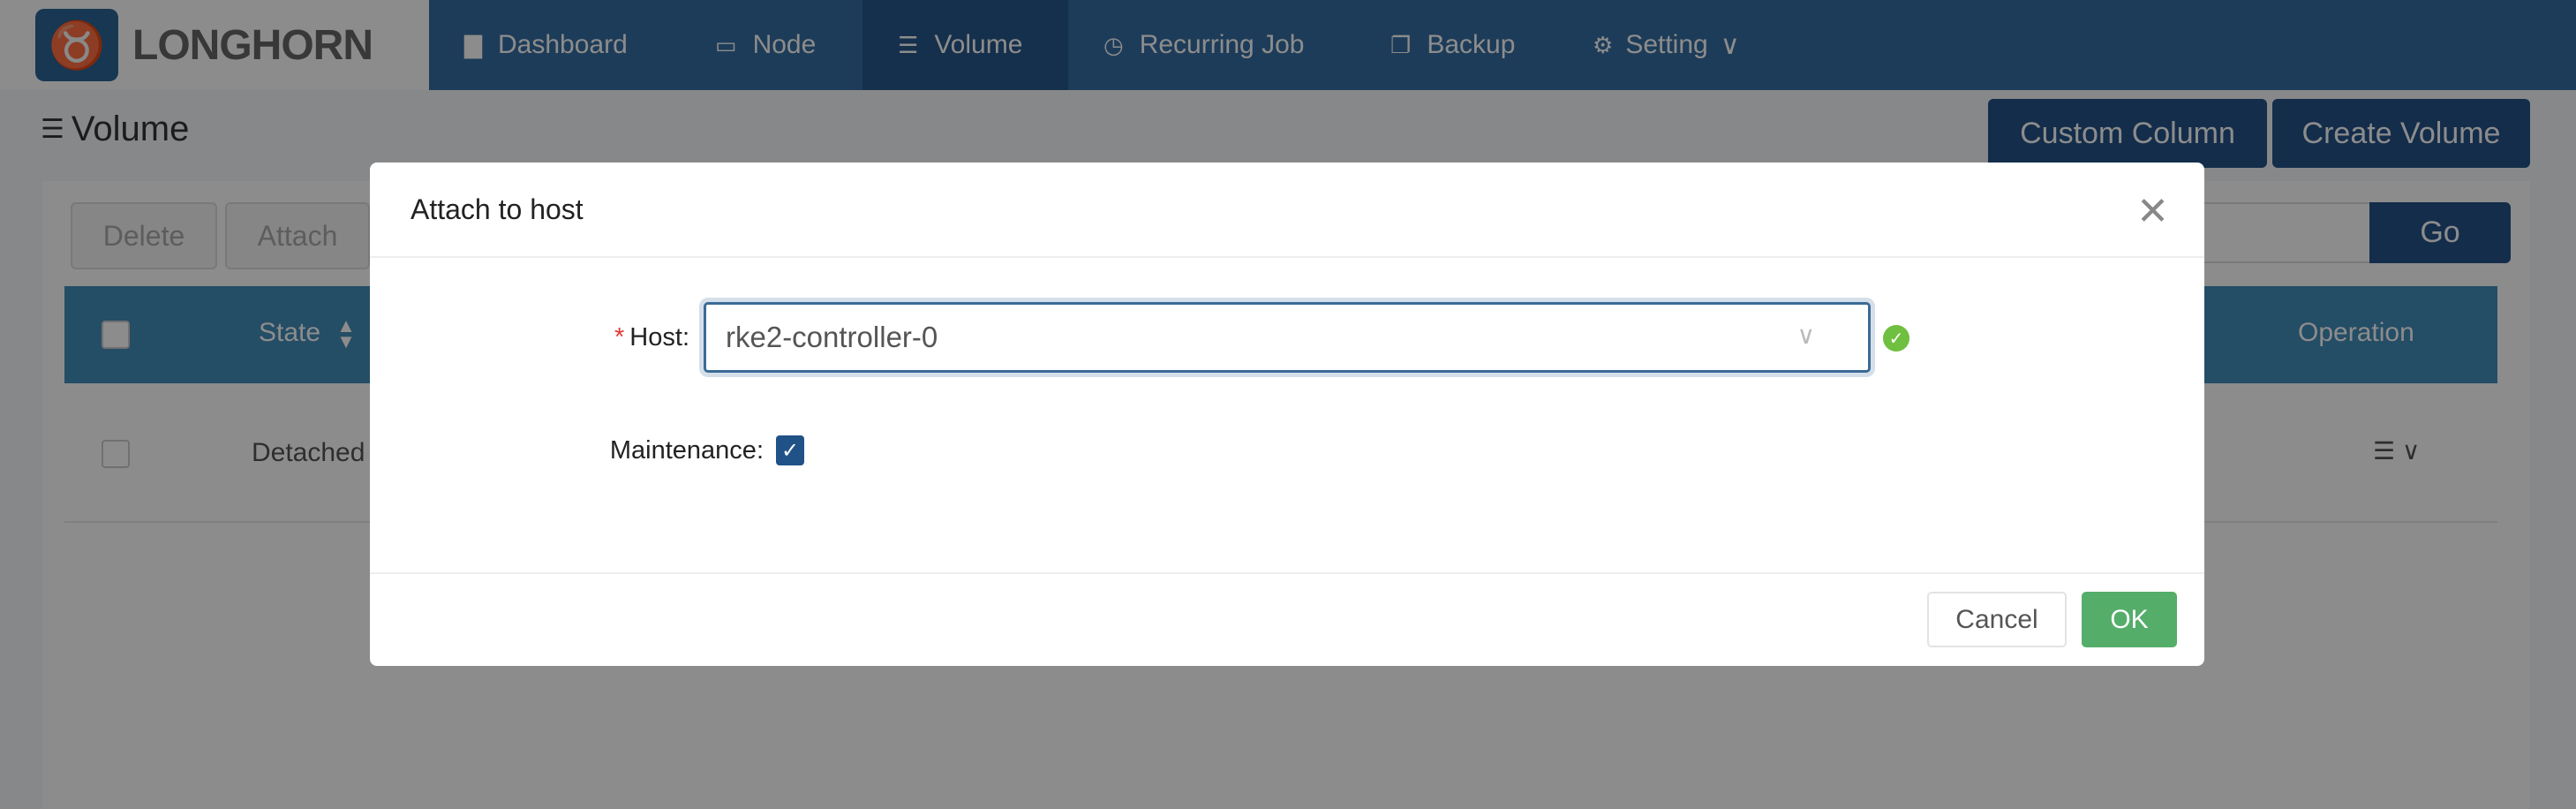 Image resolution: width=2576 pixels, height=809 pixels. What do you see at coordinates (683, 450) in the screenshot?
I see `maintenance-label-text: Maintenance` at bounding box center [683, 450].